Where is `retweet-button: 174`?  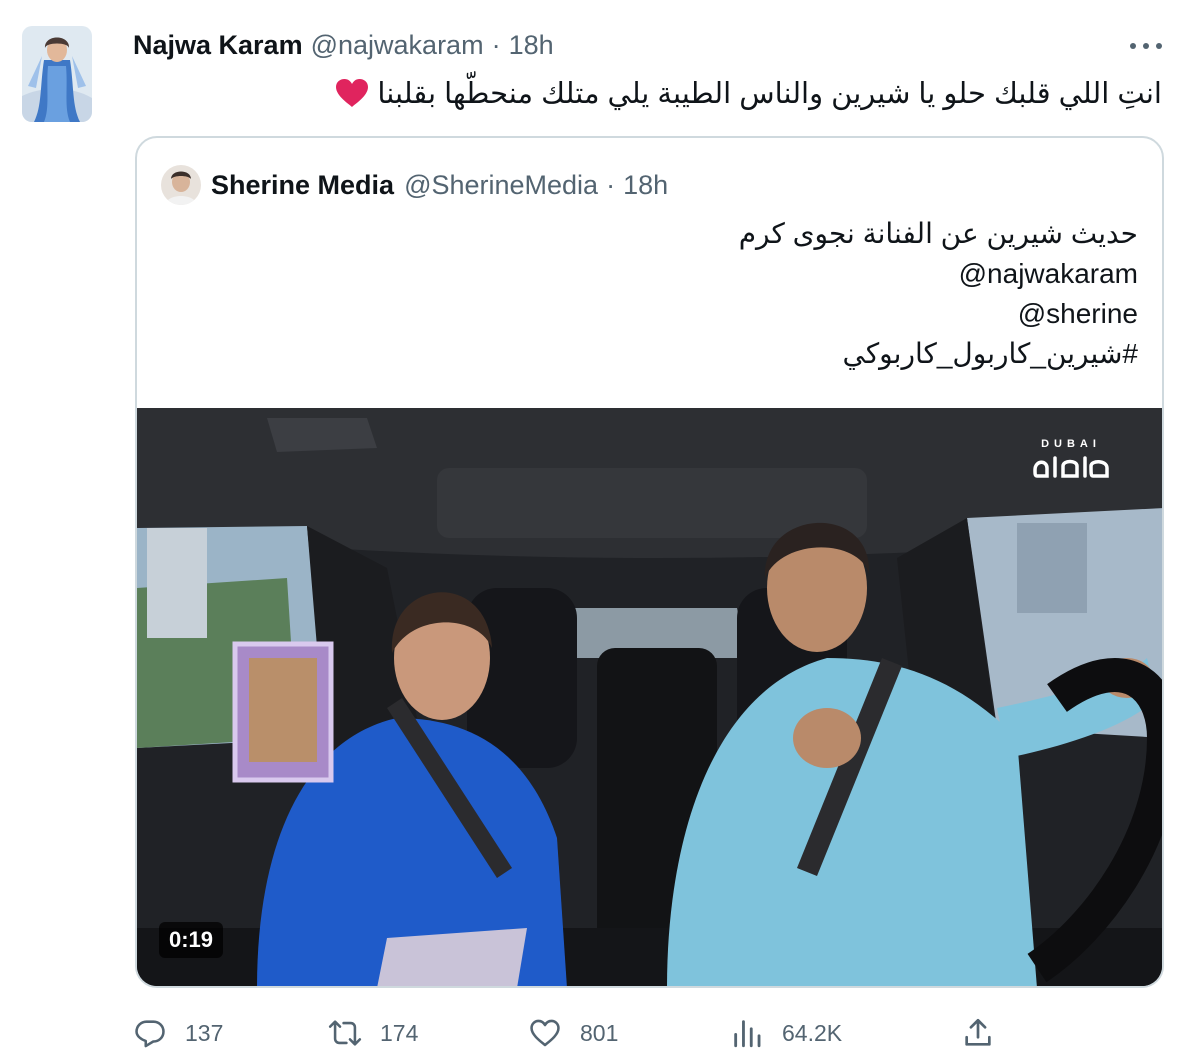 retweet-button: 174 is located at coordinates (373, 1032).